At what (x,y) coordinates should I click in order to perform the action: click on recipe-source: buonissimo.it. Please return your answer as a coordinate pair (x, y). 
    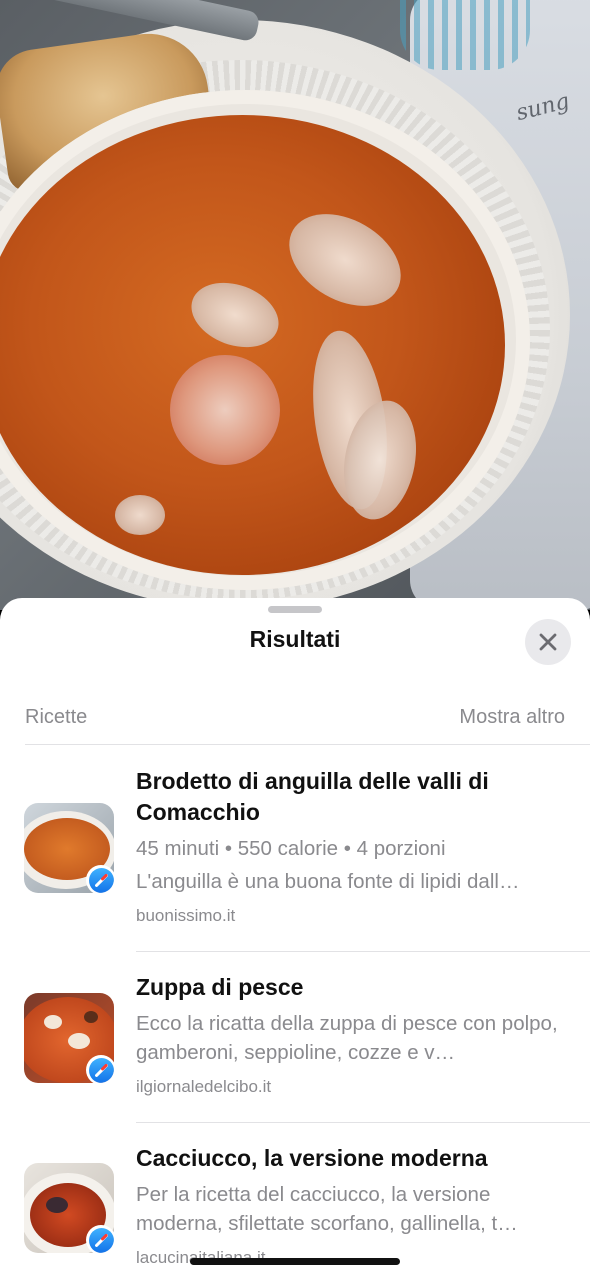
    Looking at the image, I should click on (186, 915).